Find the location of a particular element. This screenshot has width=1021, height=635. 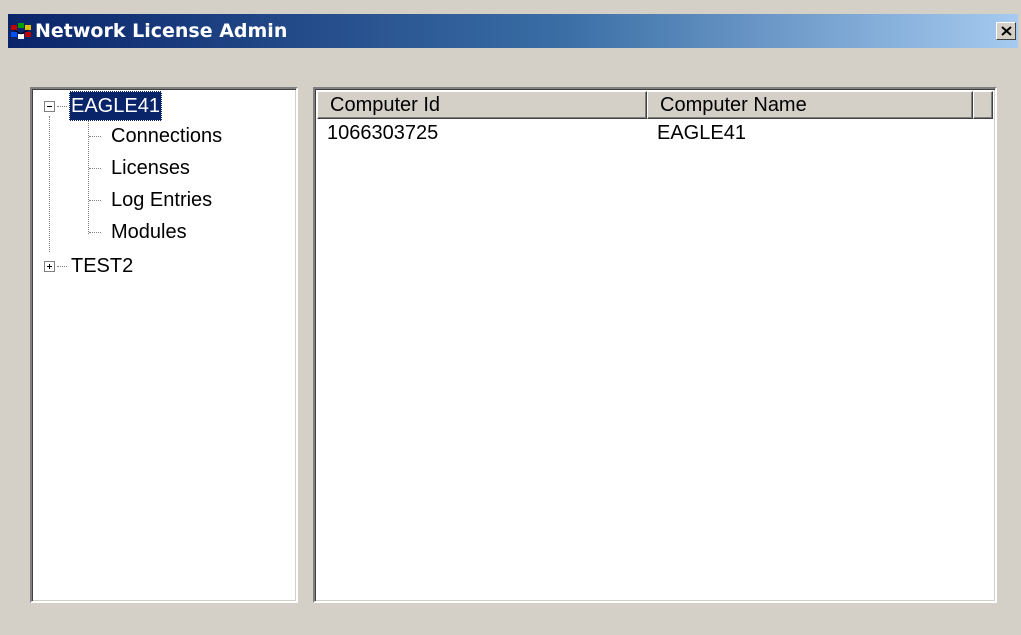

expand-icon is located at coordinates (49, 266).